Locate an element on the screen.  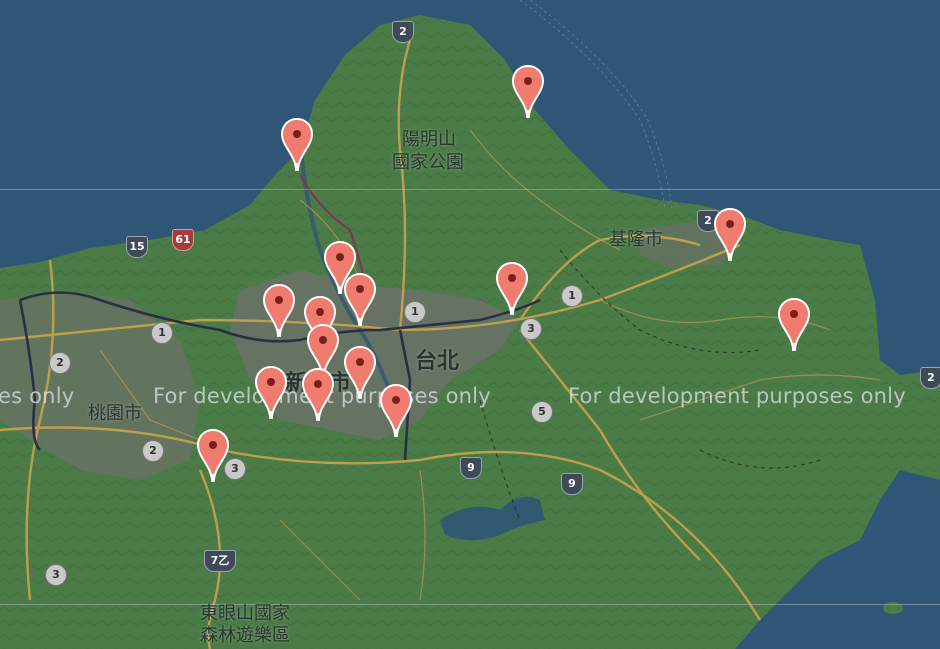
place-keelung: 基隆市 is located at coordinates (636, 239).